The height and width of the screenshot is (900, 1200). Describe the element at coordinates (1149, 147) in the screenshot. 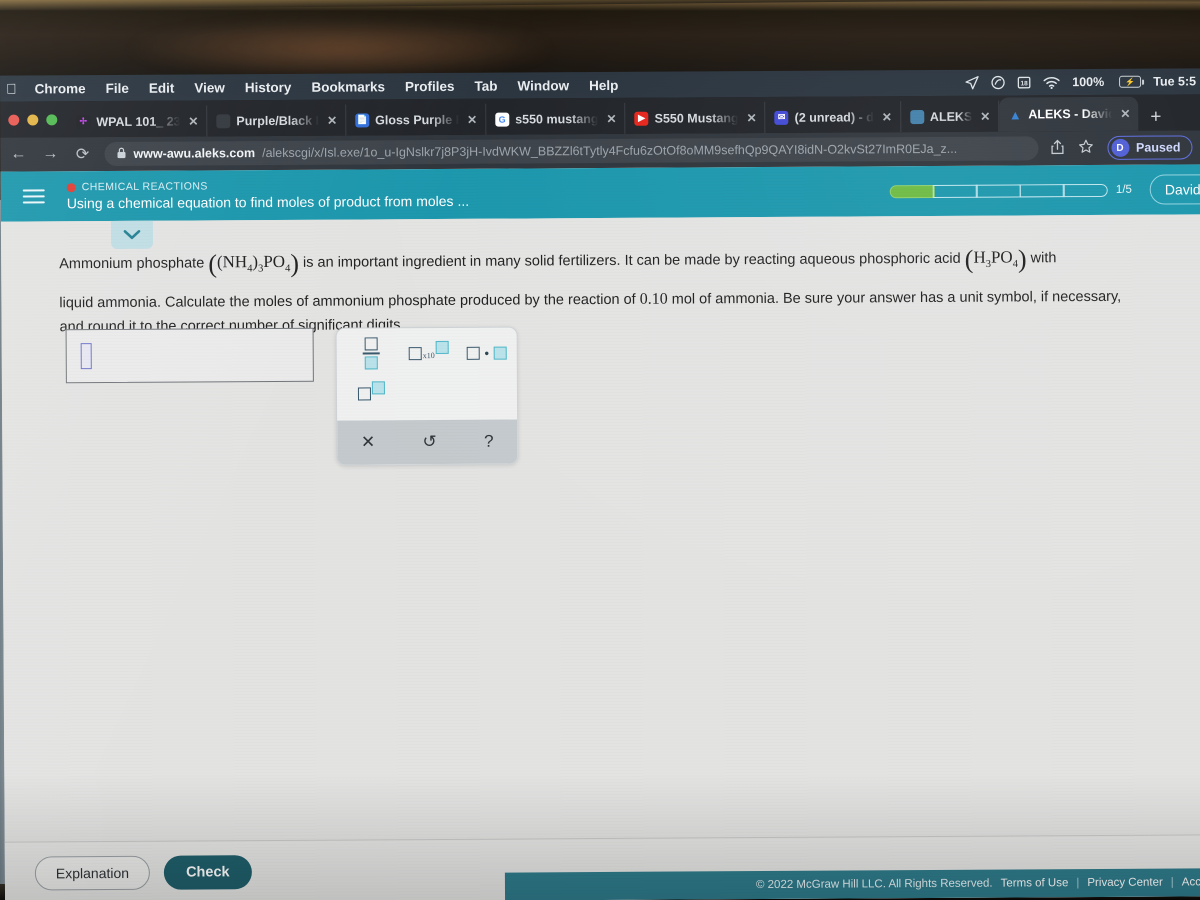

I see `profile-chip: D Paused` at that location.